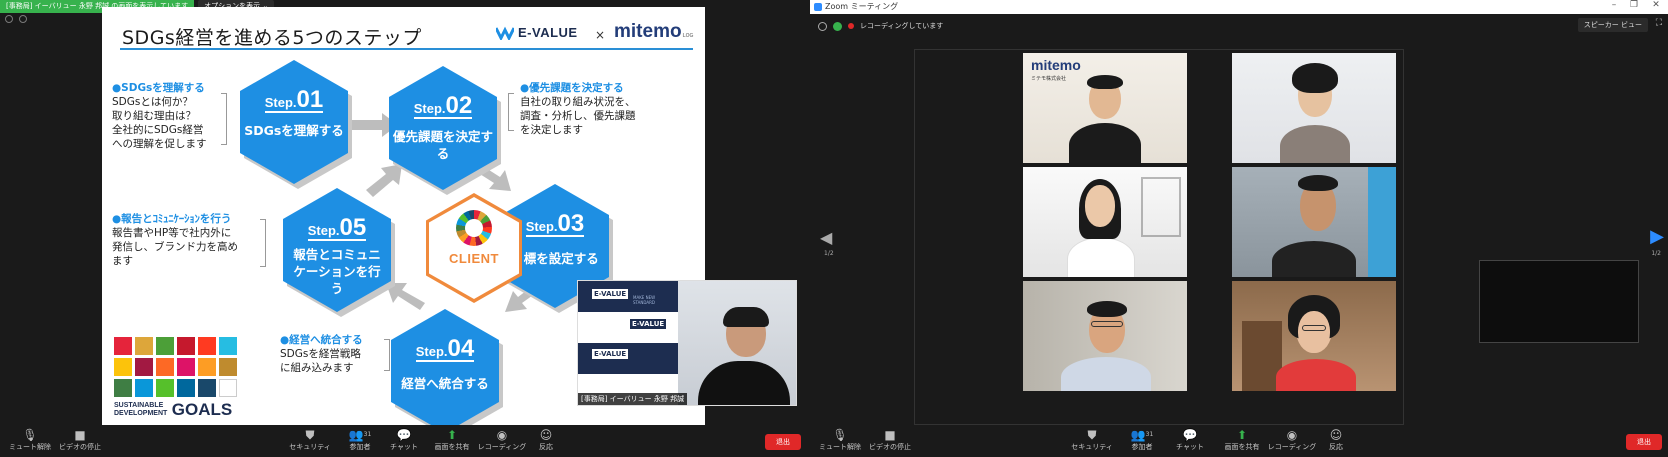 The image size is (1668, 457). I want to click on speaker-view-button: スピーカー ビュー, so click(1612, 25).